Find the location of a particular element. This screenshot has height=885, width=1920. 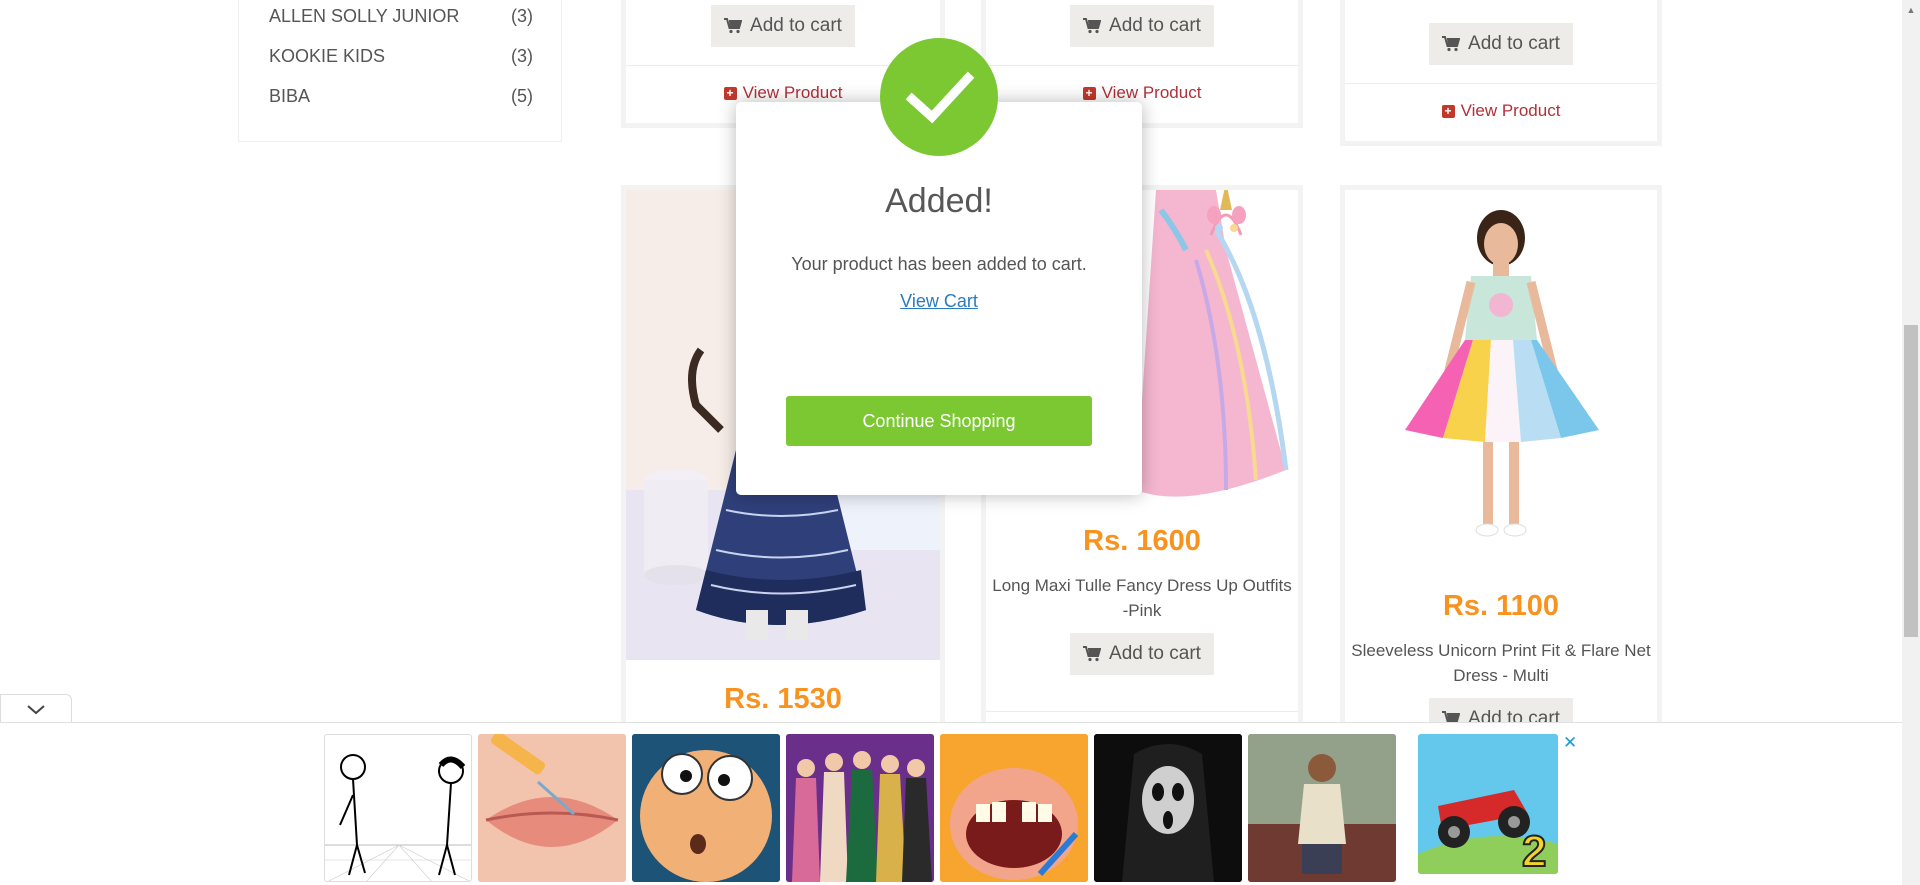

svg-text: 2 is located at coordinates (1534, 850).